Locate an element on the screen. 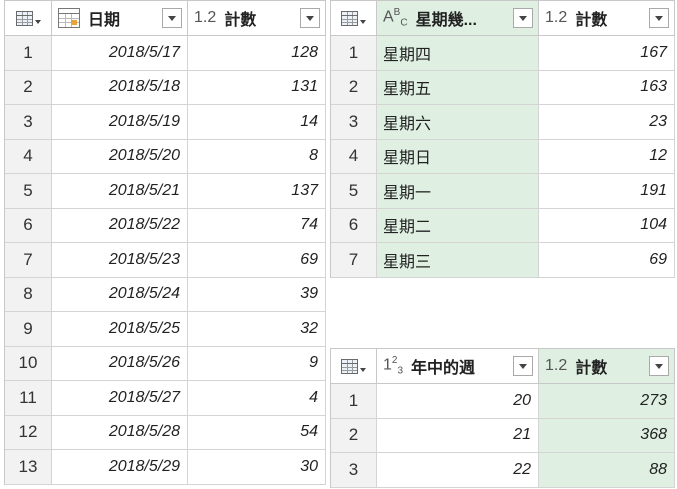 The width and height of the screenshot is (677, 489). table-row: 5 星期一 191 is located at coordinates (503, 191).